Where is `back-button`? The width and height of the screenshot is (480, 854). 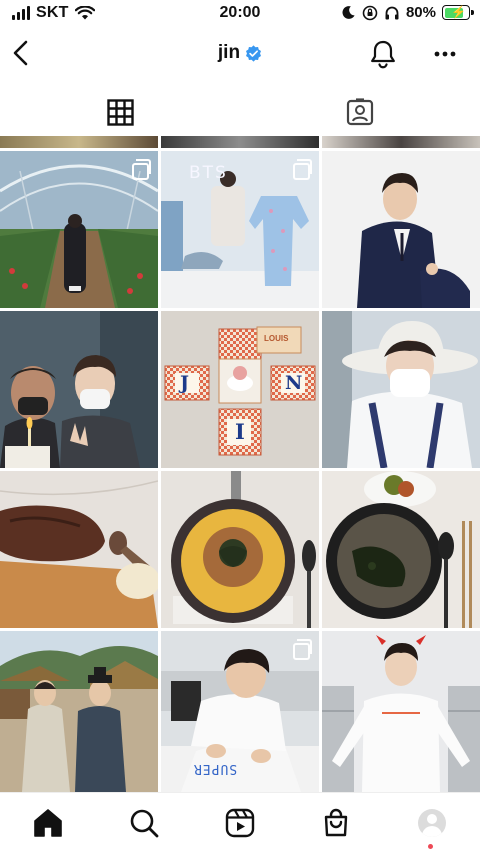
back-button is located at coordinates (21, 53).